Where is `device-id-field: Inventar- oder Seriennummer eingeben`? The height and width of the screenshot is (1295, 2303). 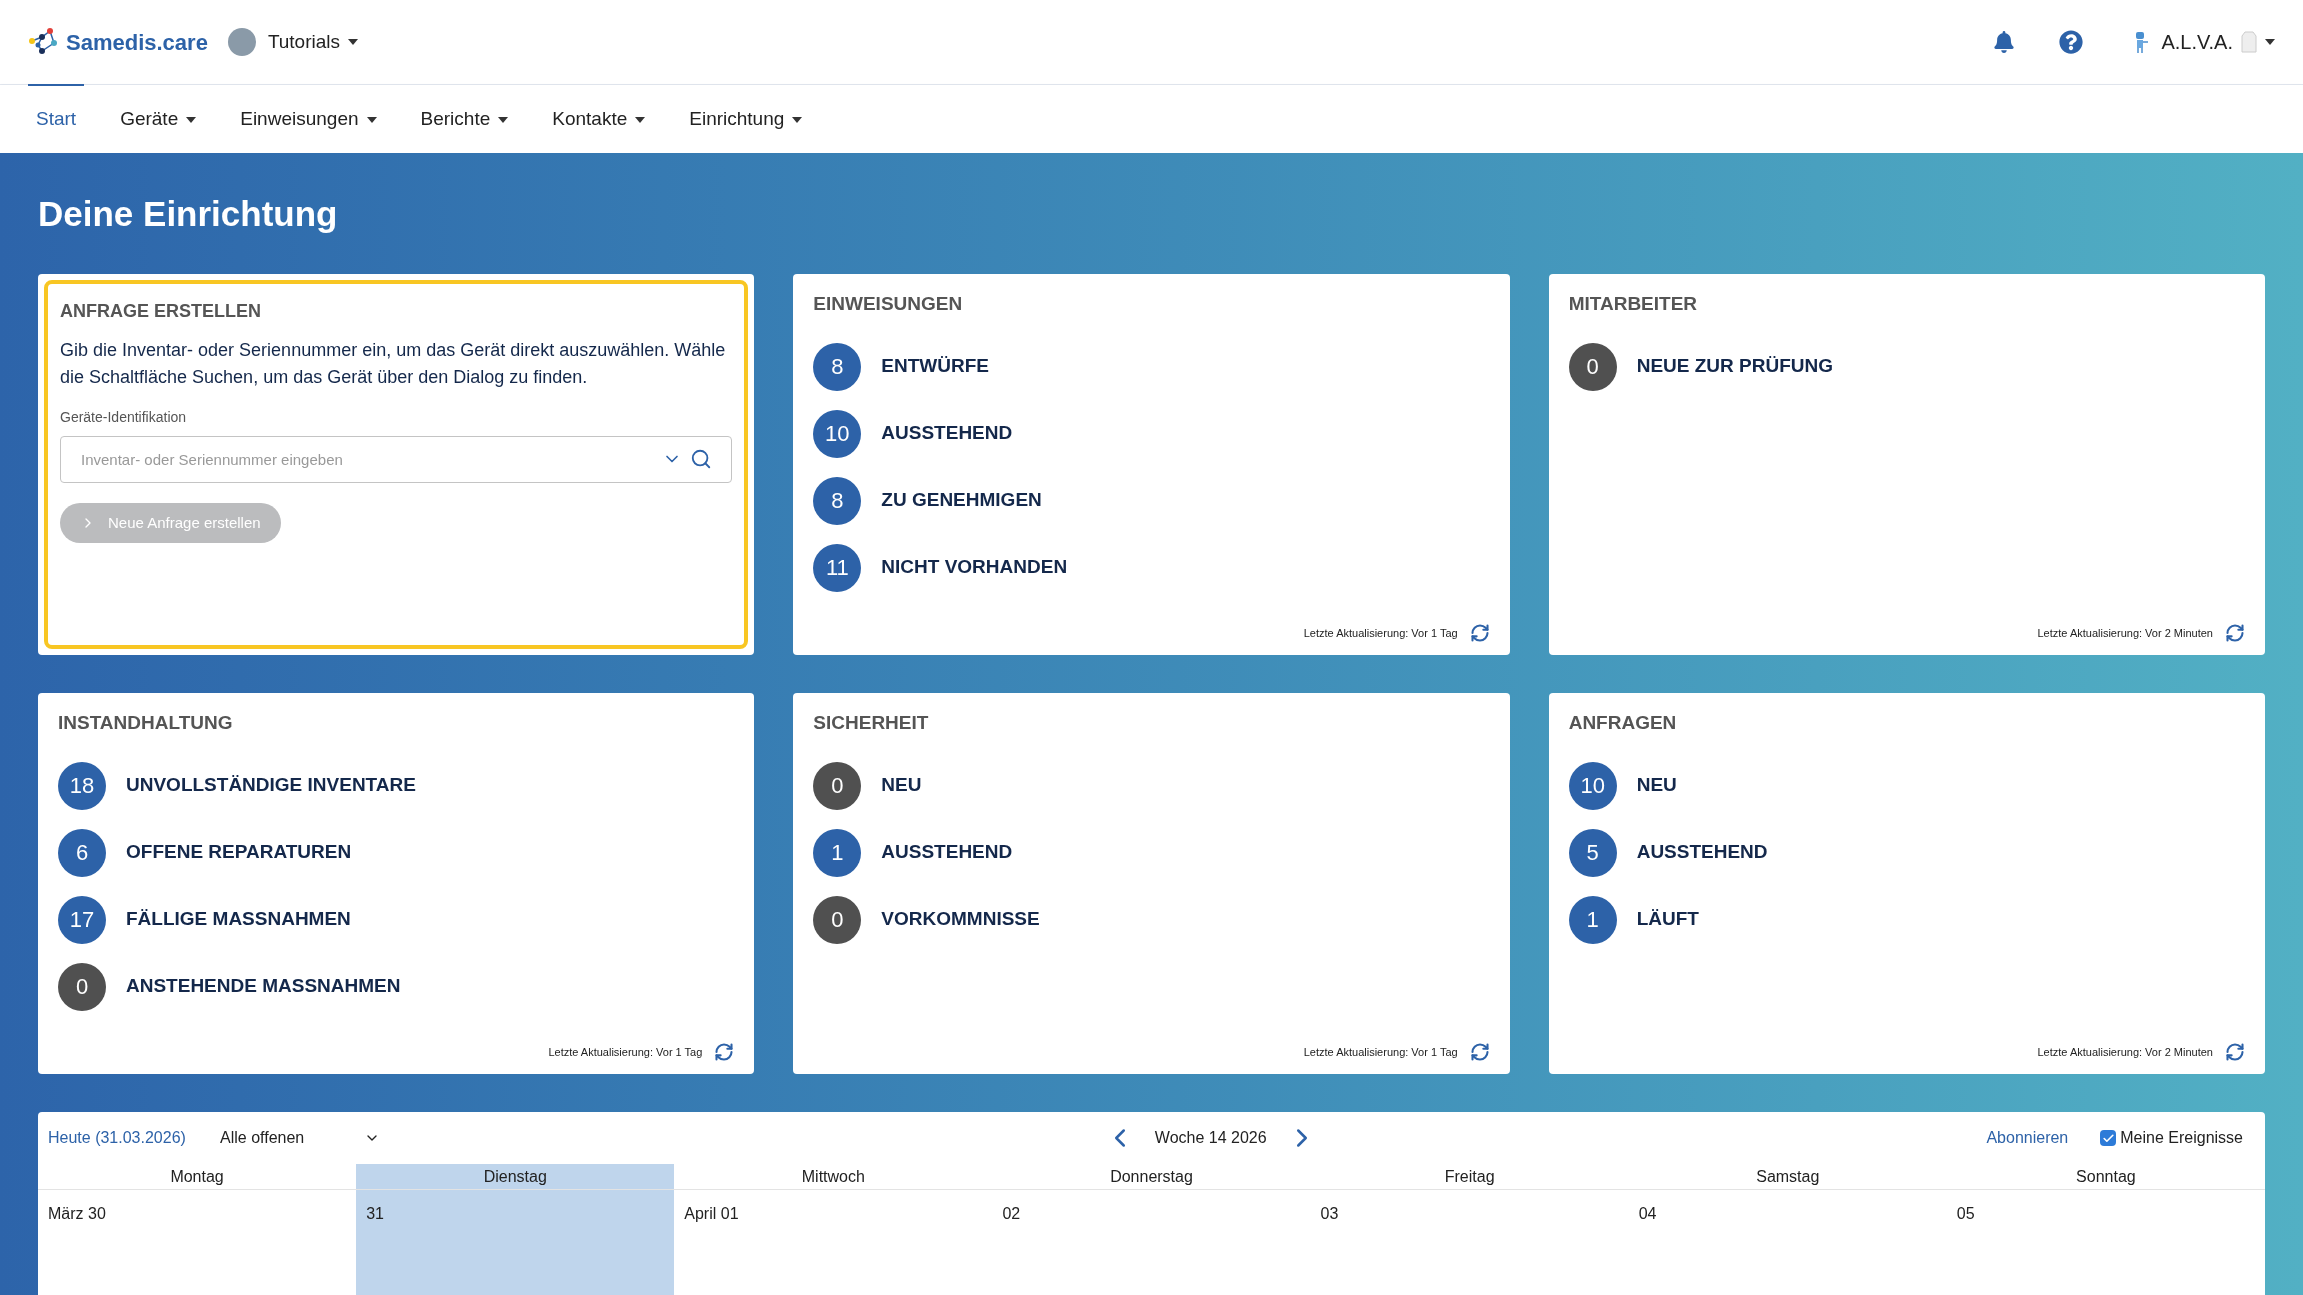 device-id-field: Inventar- oder Seriennummer eingeben is located at coordinates (396, 459).